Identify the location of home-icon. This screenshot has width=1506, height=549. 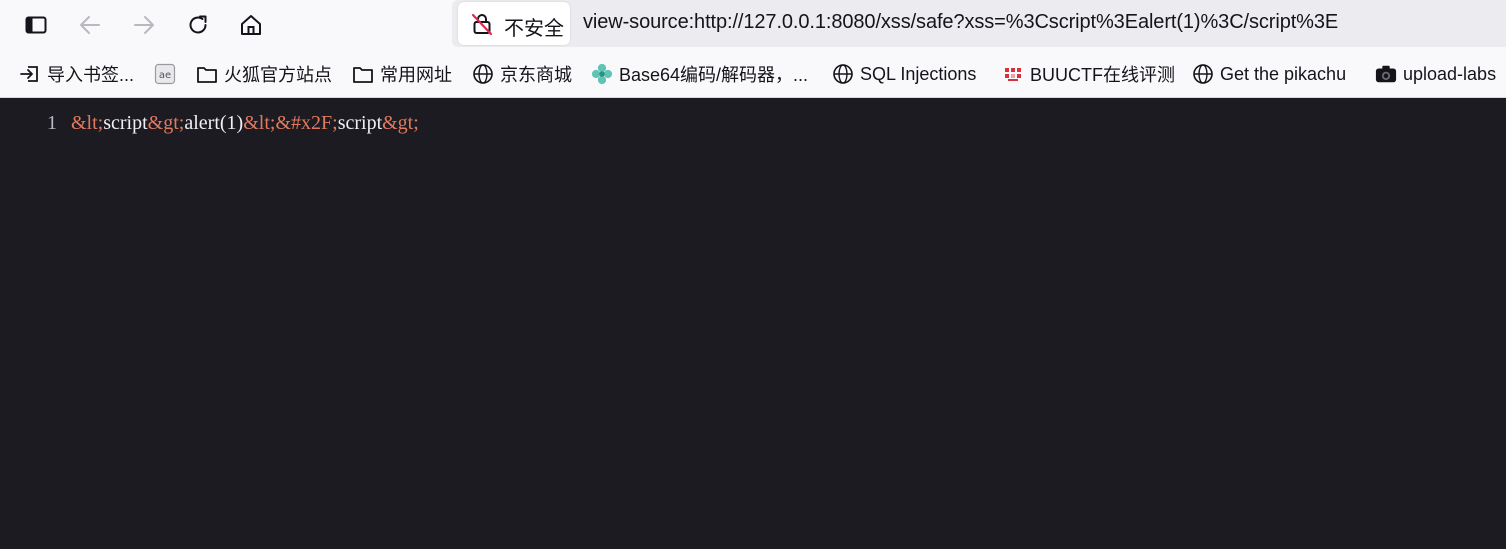
(251, 25).